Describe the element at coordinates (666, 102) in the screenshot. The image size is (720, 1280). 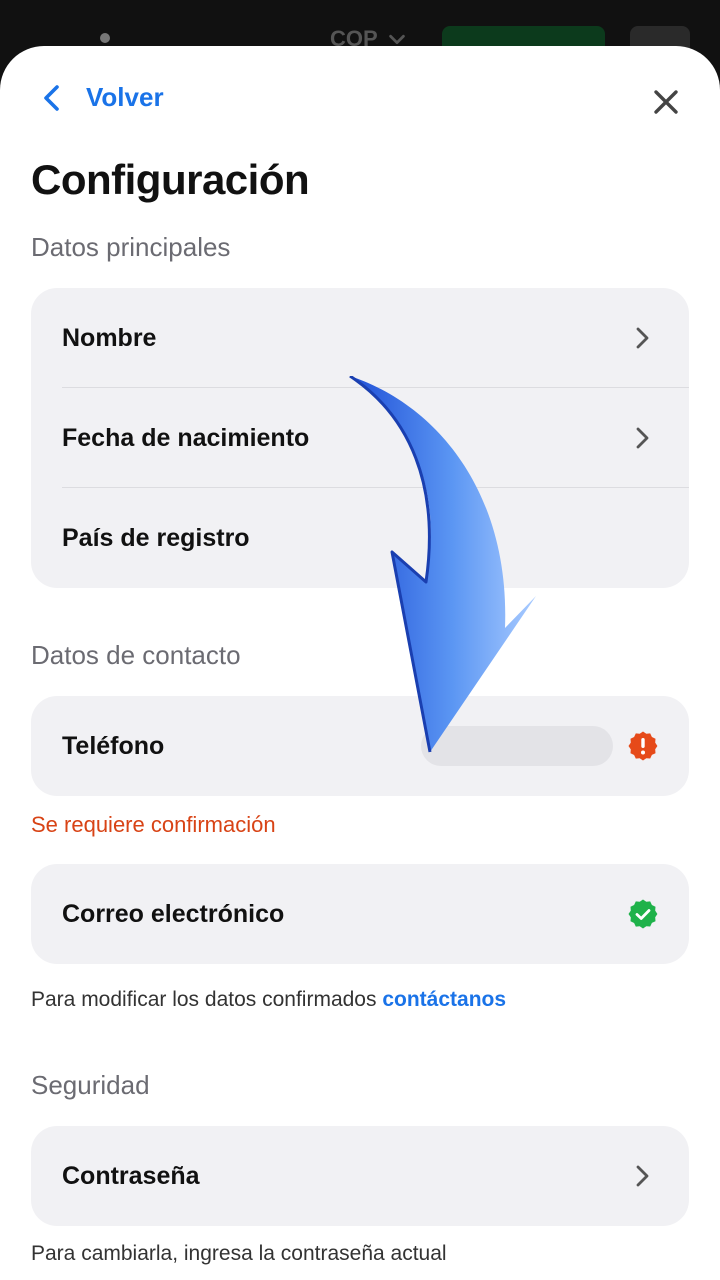
I see `close-icon` at that location.